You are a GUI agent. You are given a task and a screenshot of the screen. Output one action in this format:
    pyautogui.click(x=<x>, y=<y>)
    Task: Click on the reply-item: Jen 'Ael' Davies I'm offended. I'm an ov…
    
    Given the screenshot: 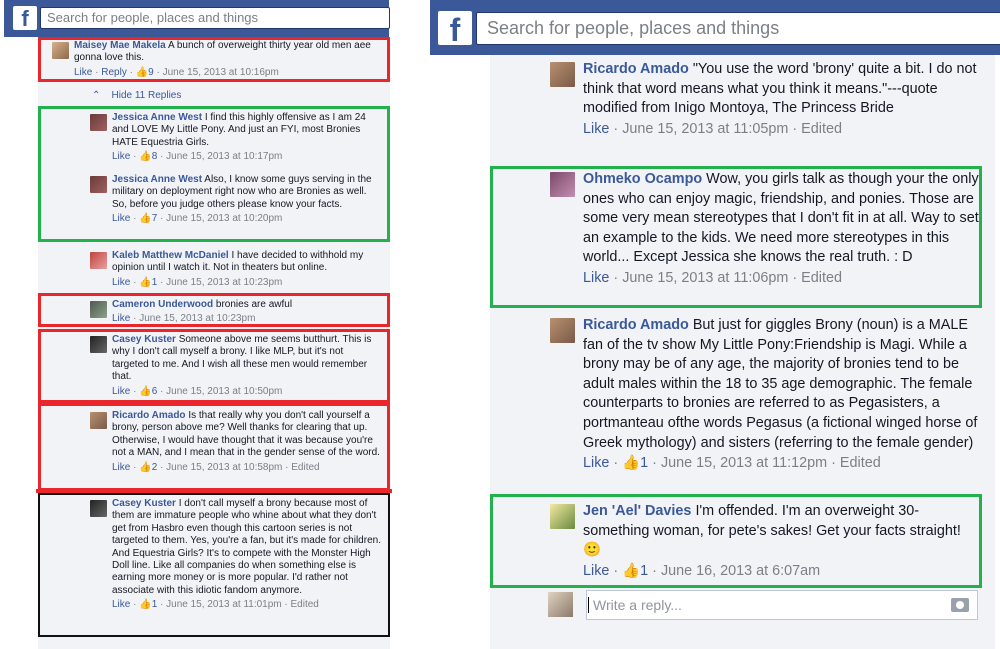 What is the action you would take?
    pyautogui.click(x=765, y=541)
    